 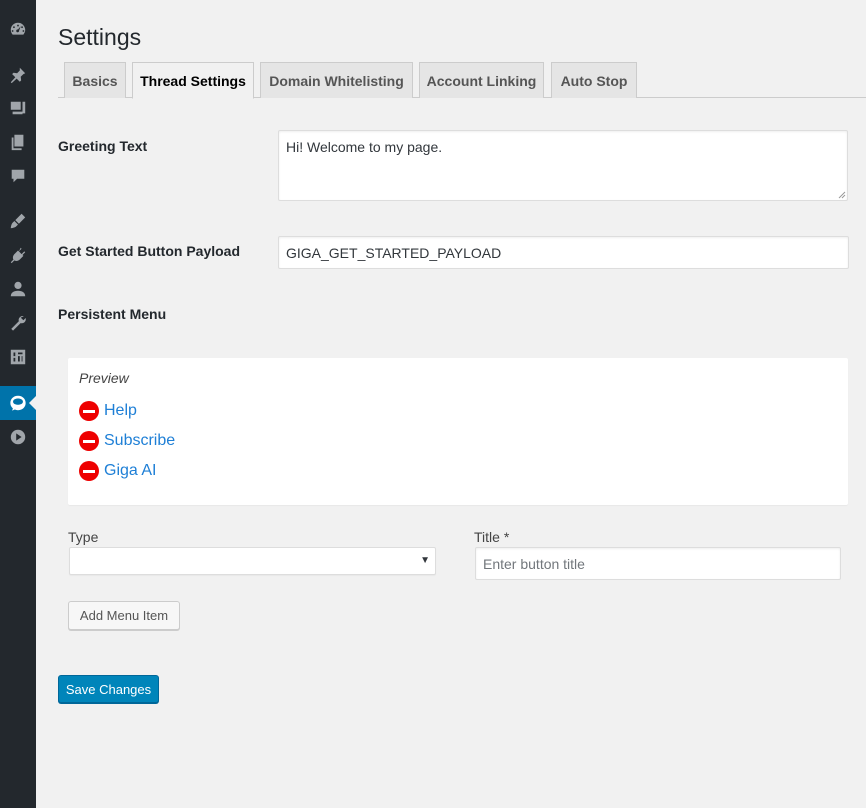 I want to click on admin-sidebar, so click(x=18, y=404).